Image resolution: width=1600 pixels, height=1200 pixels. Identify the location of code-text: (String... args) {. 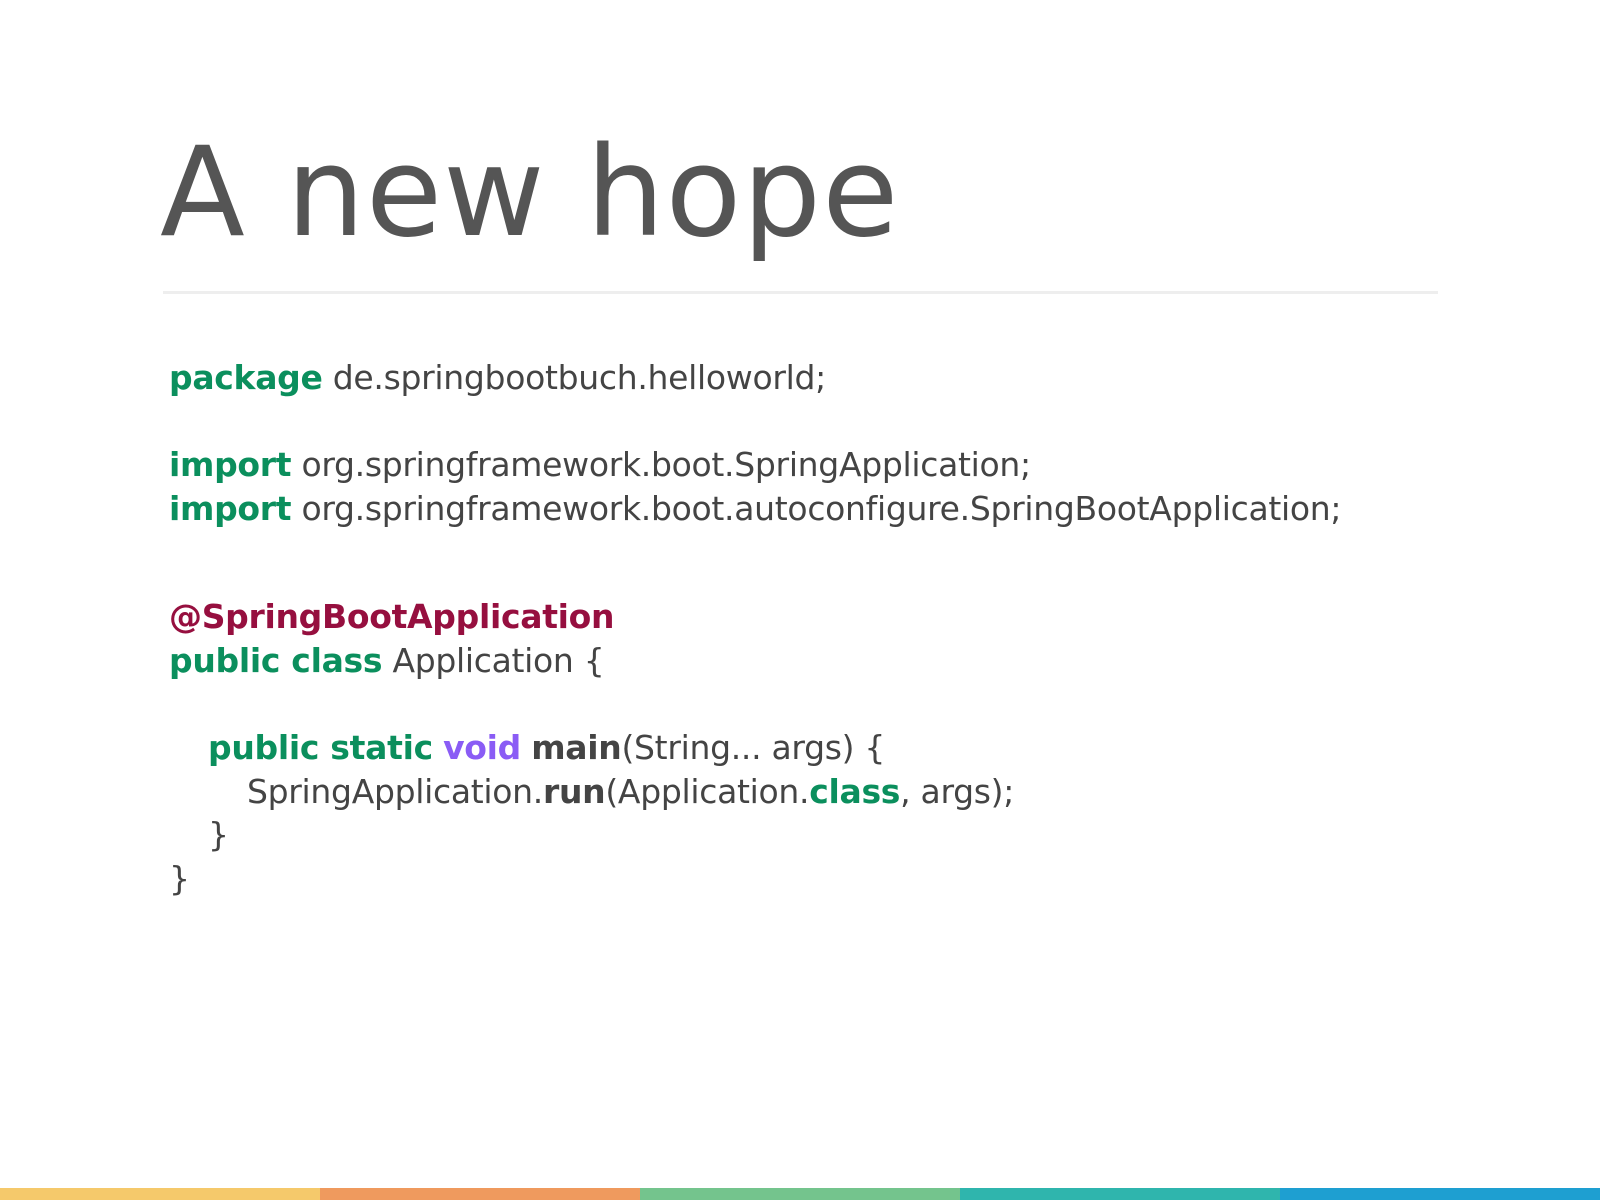
(753, 748).